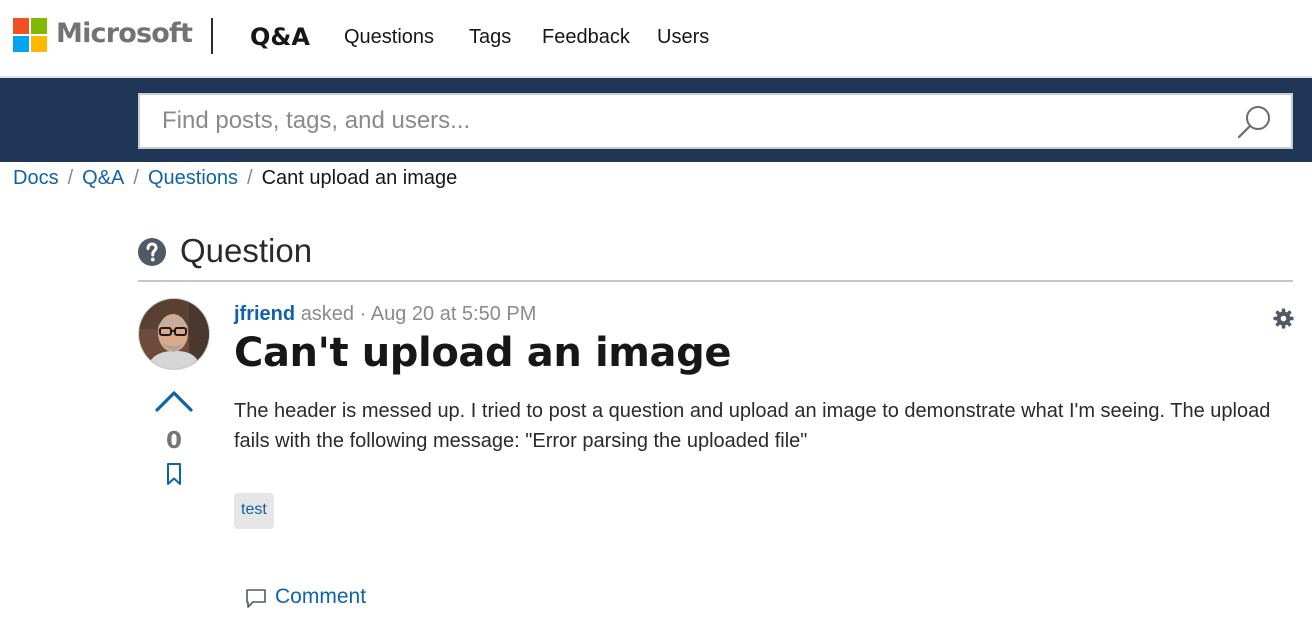 The height and width of the screenshot is (622, 1312). Describe the element at coordinates (359, 178) in the screenshot. I see `breadcrumb-current: Cant upload an image` at that location.